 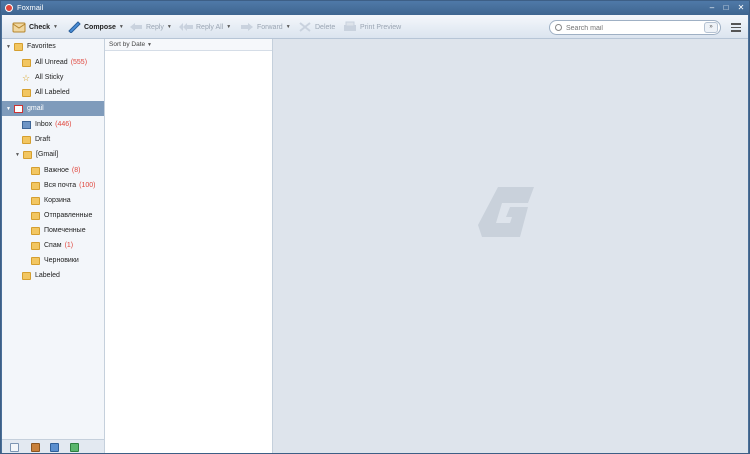 I want to click on mailbox-icon, so click(x=19, y=27).